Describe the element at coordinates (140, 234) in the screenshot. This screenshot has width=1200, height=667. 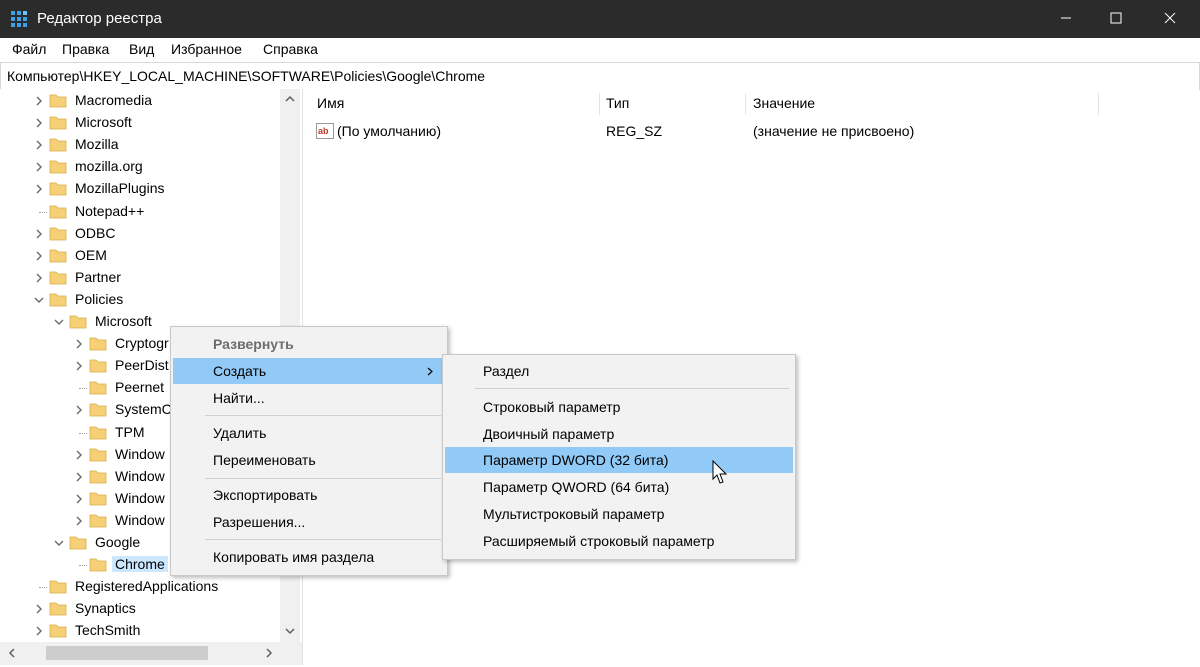
I see `tree-item: ODBC` at that location.